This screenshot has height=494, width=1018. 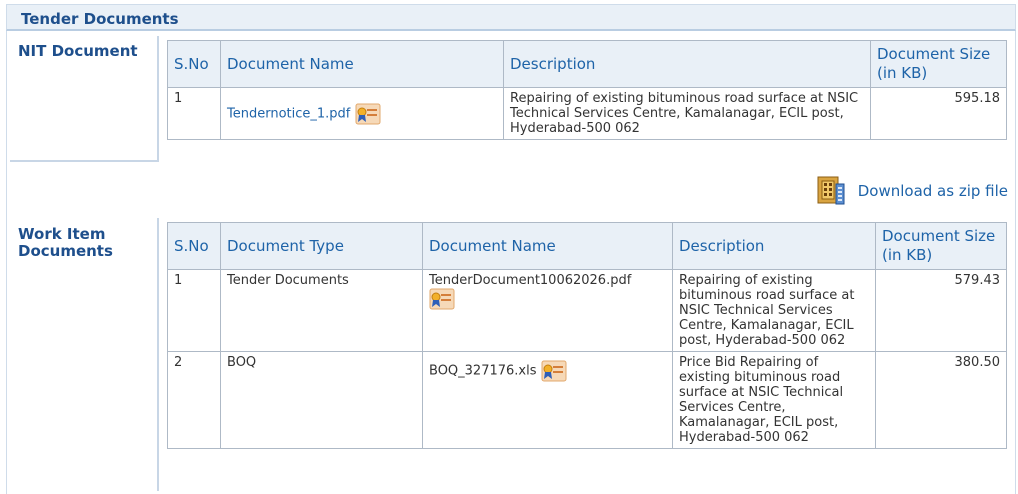 I want to click on cell-size: 595.18, so click(x=938, y=113).